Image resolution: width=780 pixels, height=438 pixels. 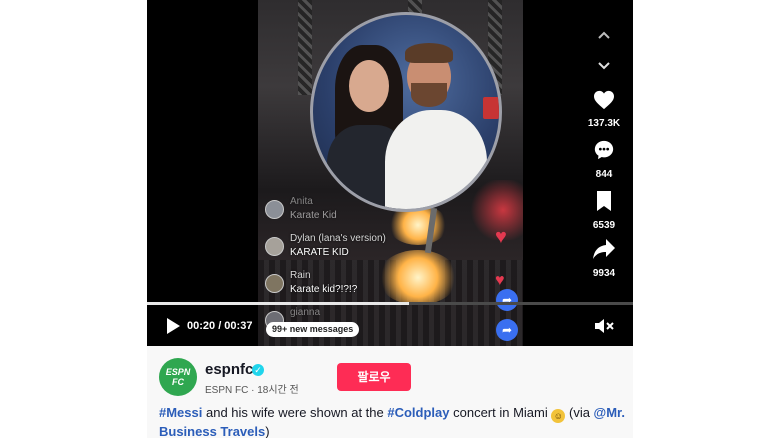 I want to click on bookmark-icon, so click(x=604, y=203).